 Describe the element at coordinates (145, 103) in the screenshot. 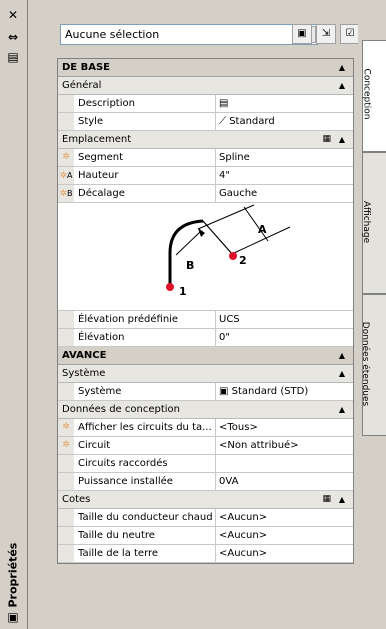

I see `prop-name: Description` at that location.